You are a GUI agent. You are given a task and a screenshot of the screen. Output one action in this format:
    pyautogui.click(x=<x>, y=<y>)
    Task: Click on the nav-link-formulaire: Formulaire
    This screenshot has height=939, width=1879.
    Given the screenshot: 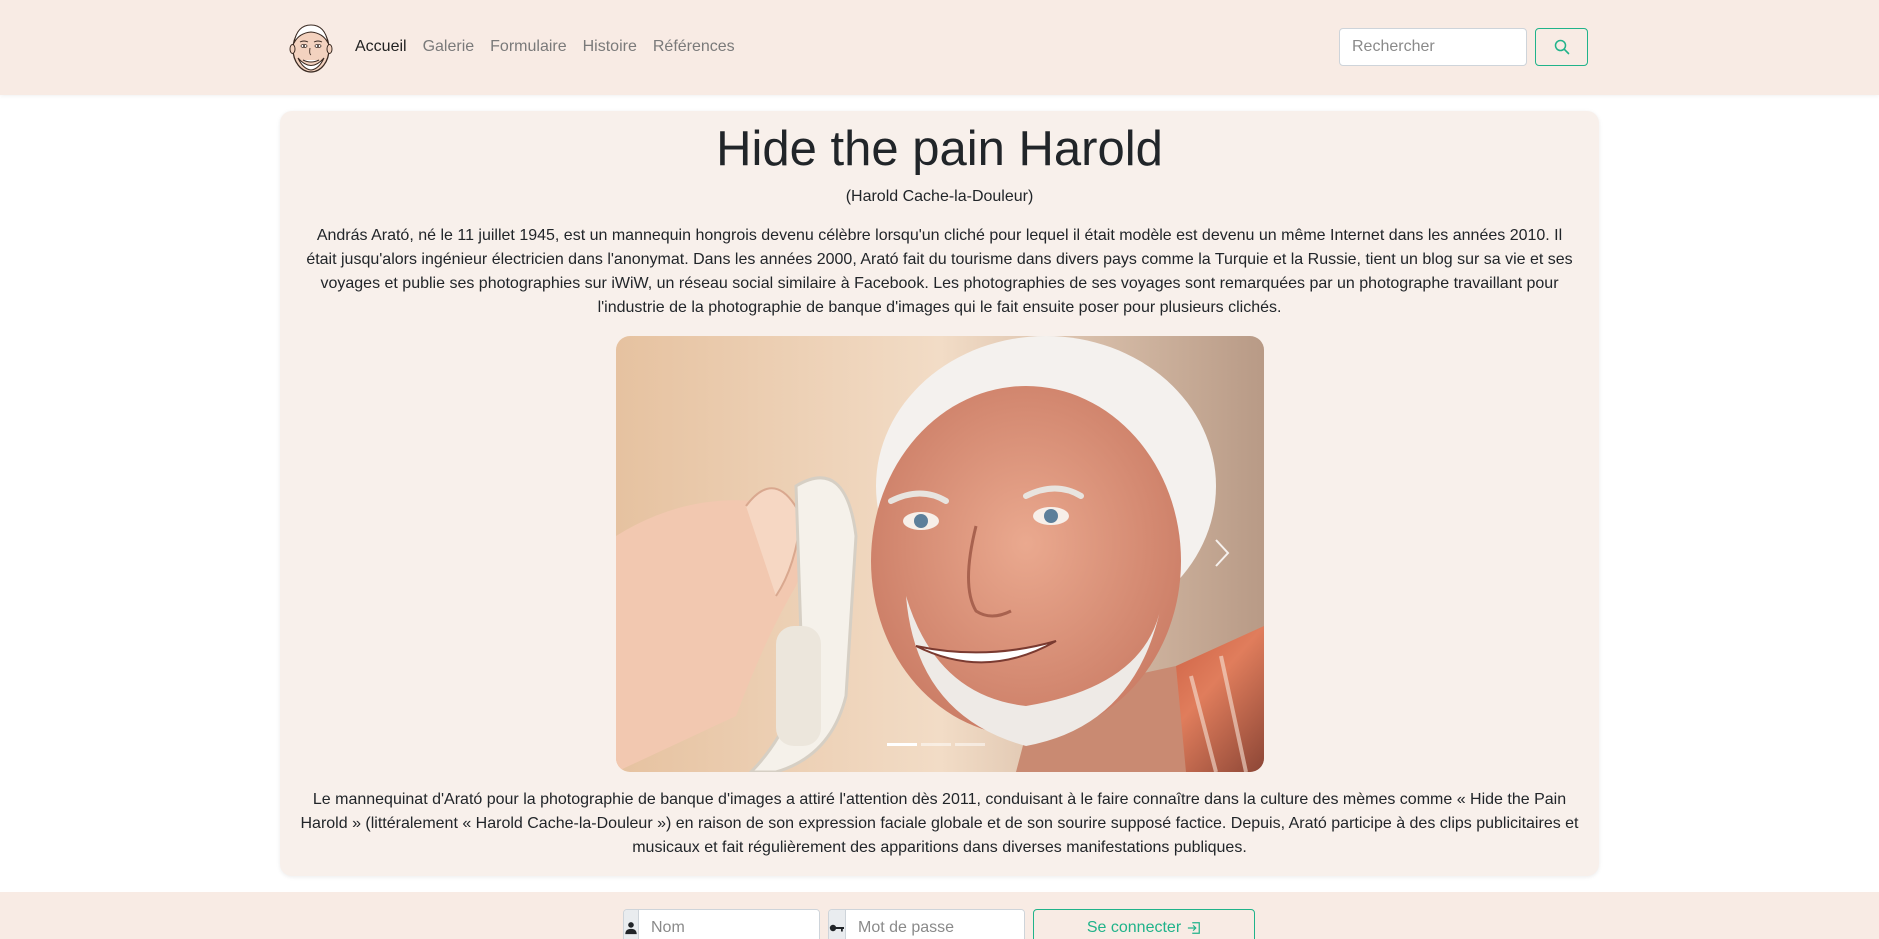 What is the action you would take?
    pyautogui.click(x=528, y=47)
    